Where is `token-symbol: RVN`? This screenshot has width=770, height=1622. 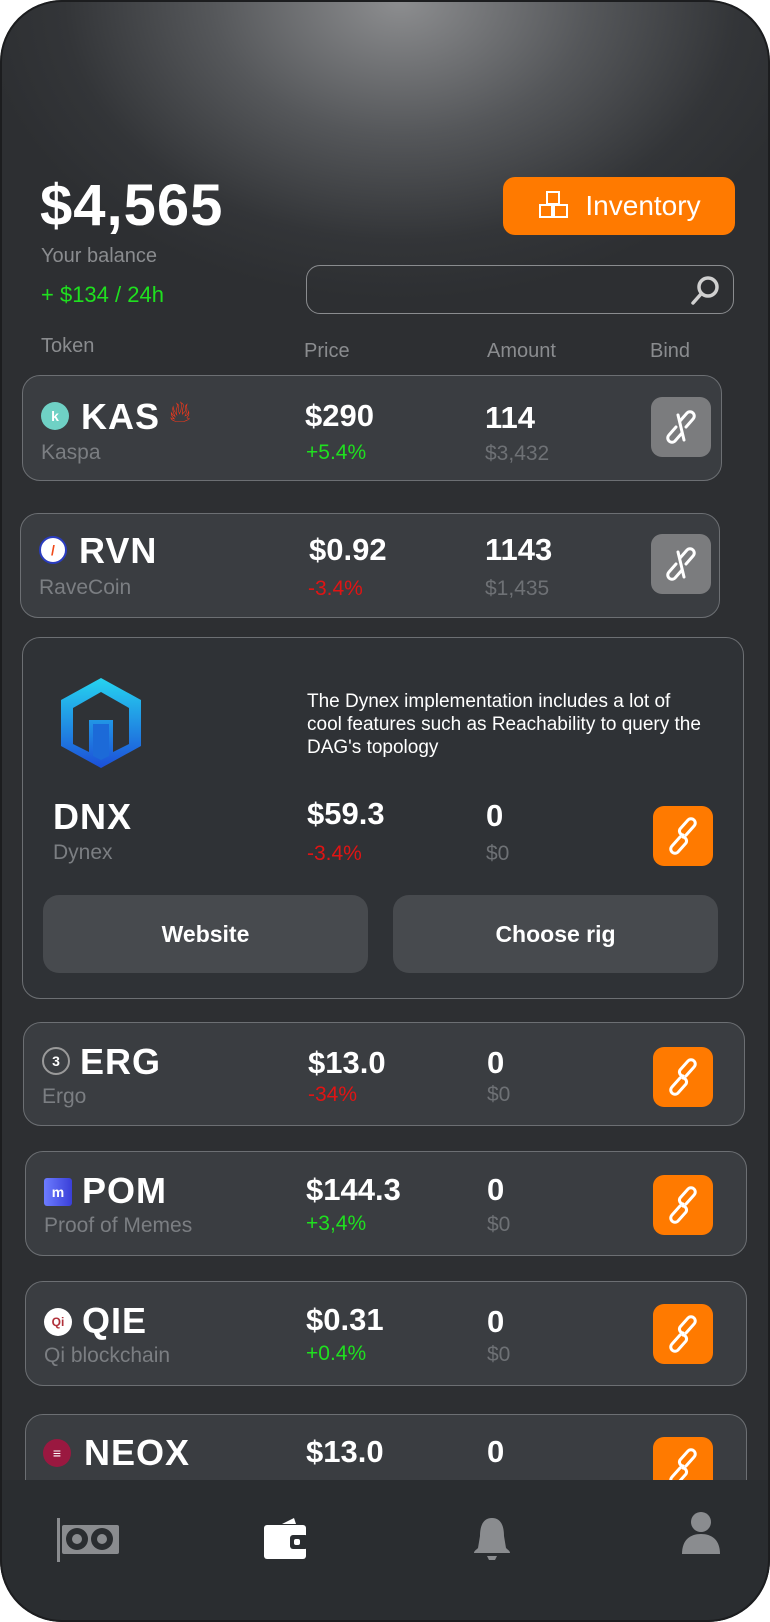 token-symbol: RVN is located at coordinates (118, 550).